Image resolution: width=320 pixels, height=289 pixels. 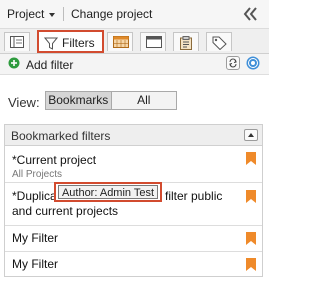 I want to click on project-menu: Project, so click(x=31, y=14).